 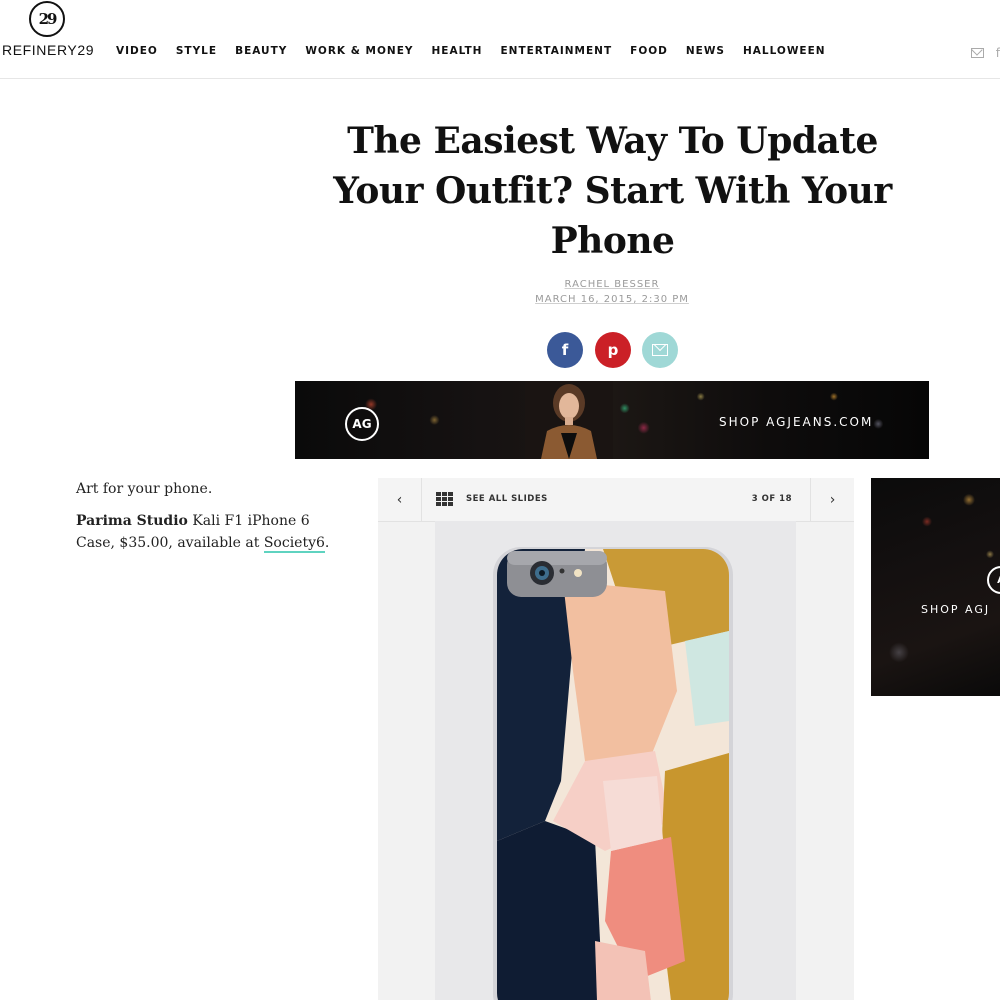 I want to click on refinery29-logo-icon: 29, so click(x=47, y=19).